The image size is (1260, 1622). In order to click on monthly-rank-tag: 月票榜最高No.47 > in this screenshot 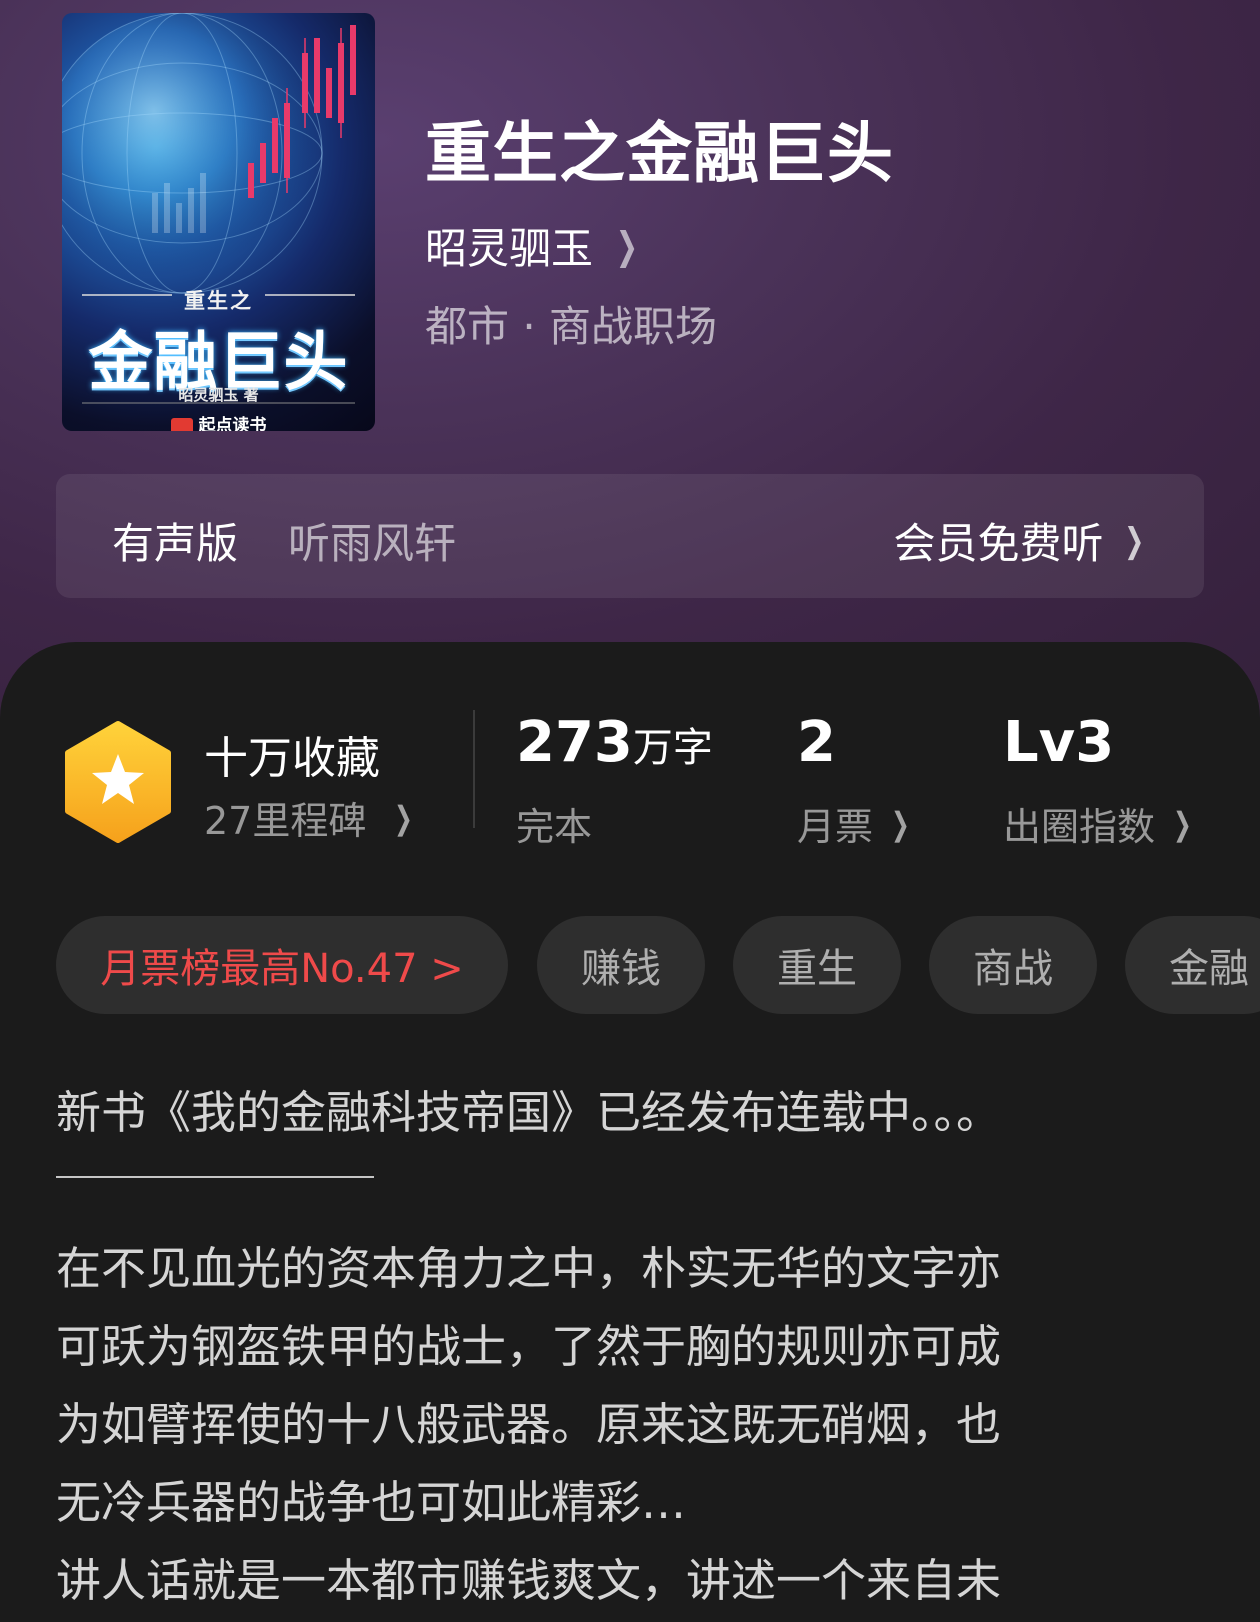, I will do `click(282, 965)`.